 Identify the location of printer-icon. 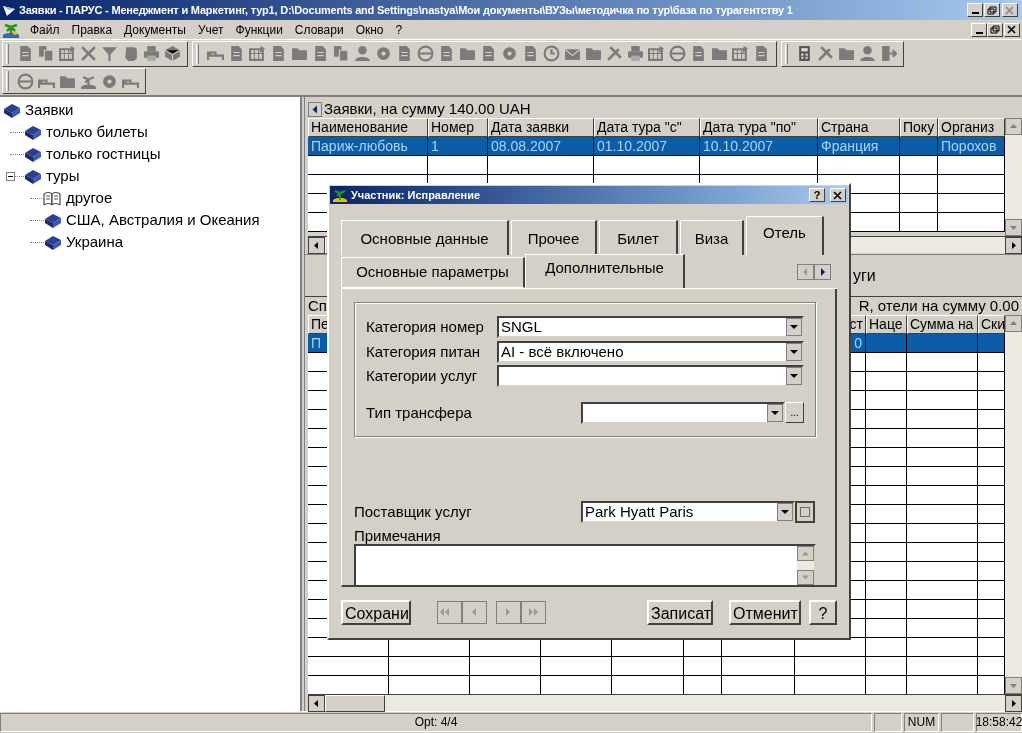
(635, 53).